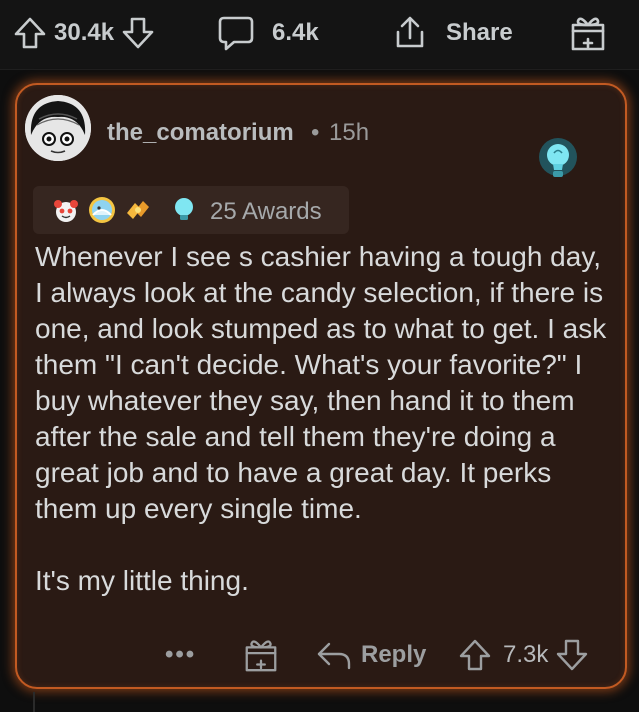  Describe the element at coordinates (180, 655) in the screenshot. I see `more-options-button: •••` at that location.